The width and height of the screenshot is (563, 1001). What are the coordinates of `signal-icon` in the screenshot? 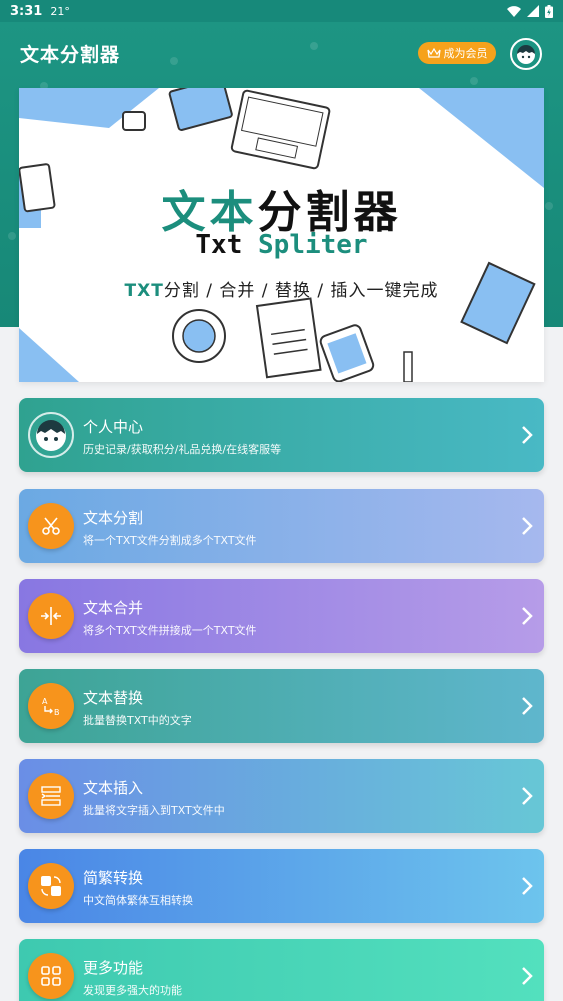 It's located at (533, 11).